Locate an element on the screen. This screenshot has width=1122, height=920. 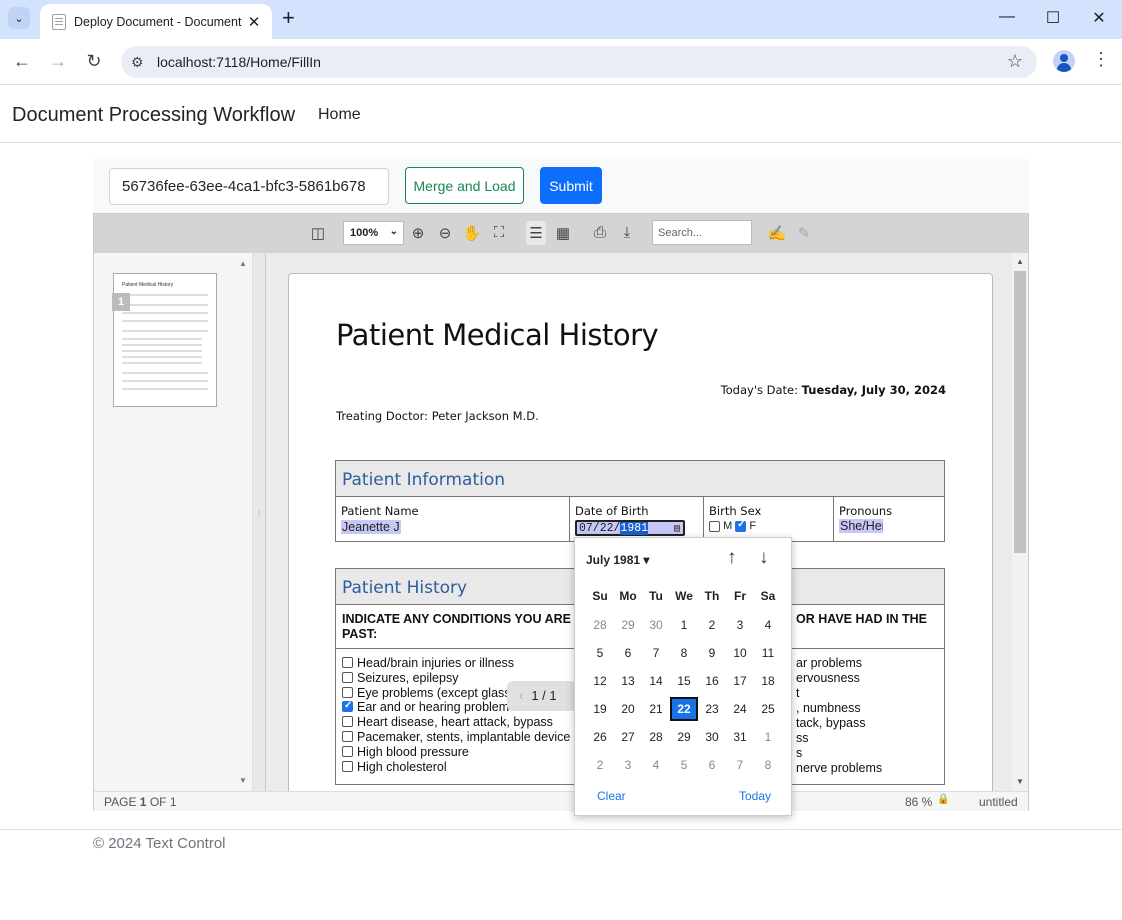
merge-and-load-button: Merge and Load is located at coordinates (464, 185).